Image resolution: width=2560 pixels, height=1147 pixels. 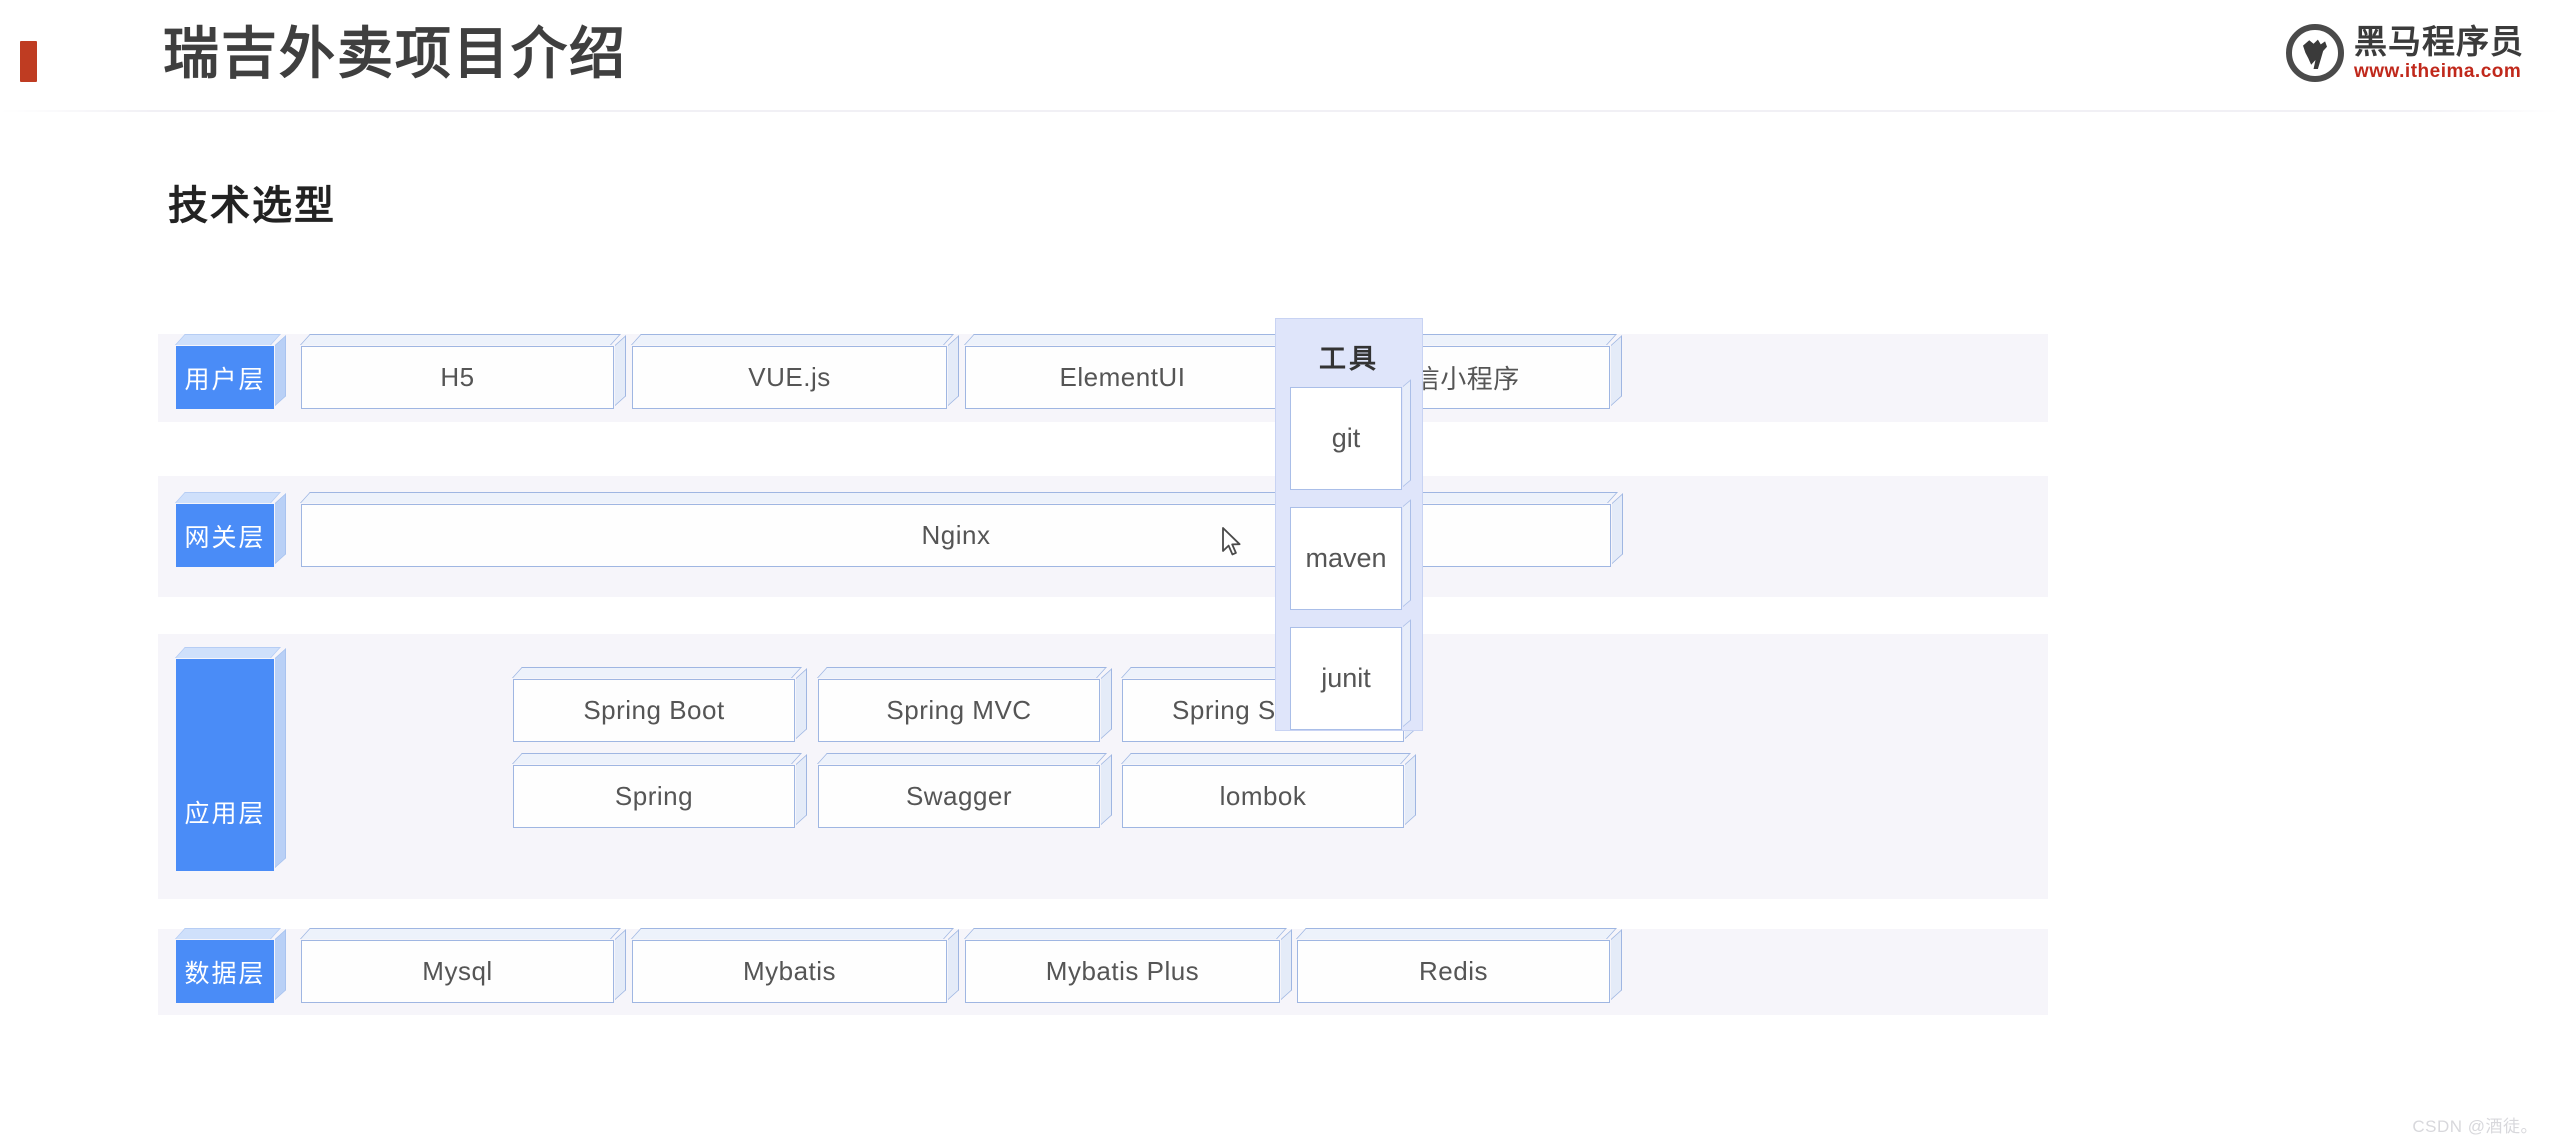 I want to click on header-divider, so click(x=1280, y=111).